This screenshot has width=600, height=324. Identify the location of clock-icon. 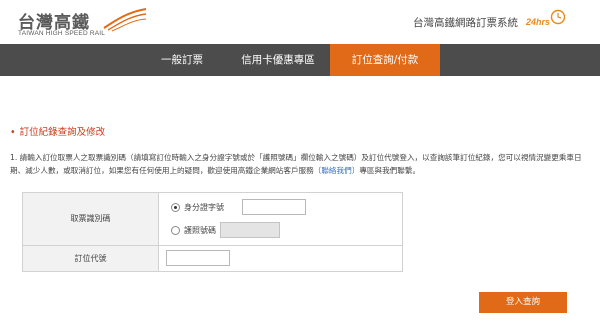
(558, 17).